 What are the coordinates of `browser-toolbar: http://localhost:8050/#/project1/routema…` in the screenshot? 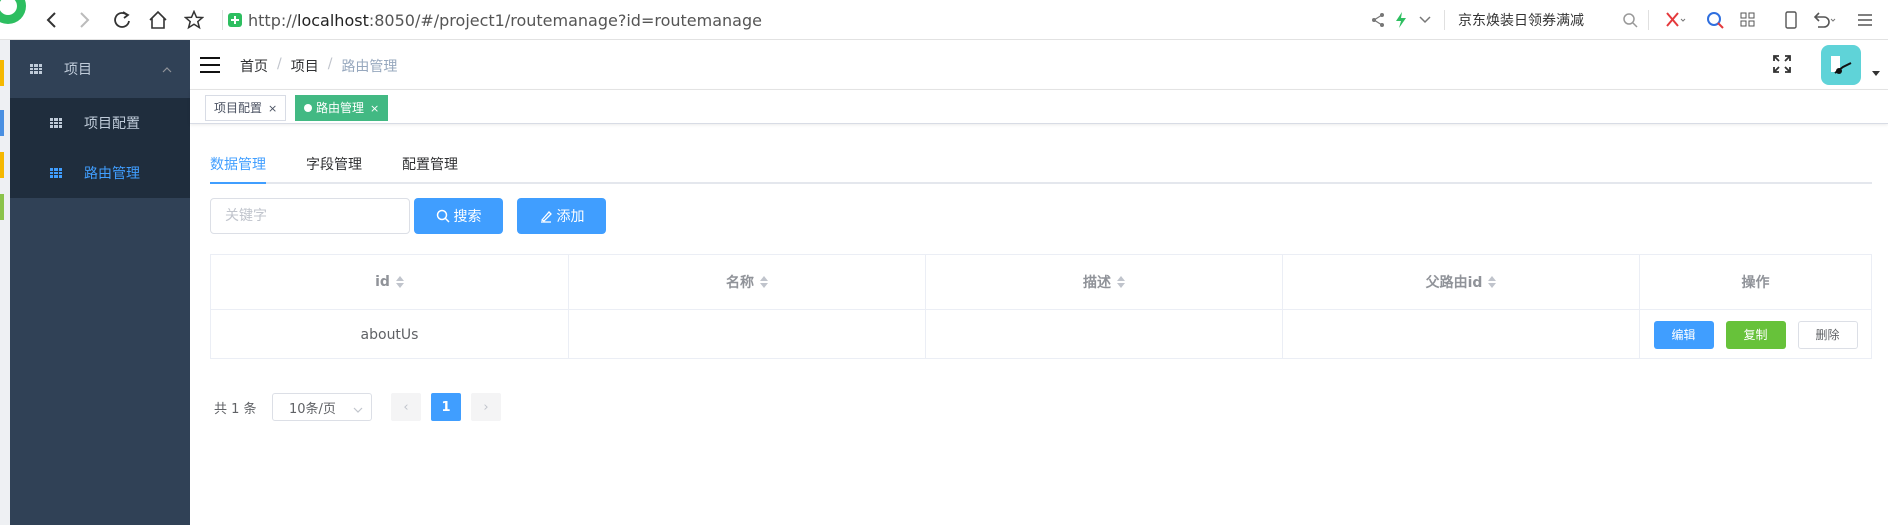 It's located at (944, 20).